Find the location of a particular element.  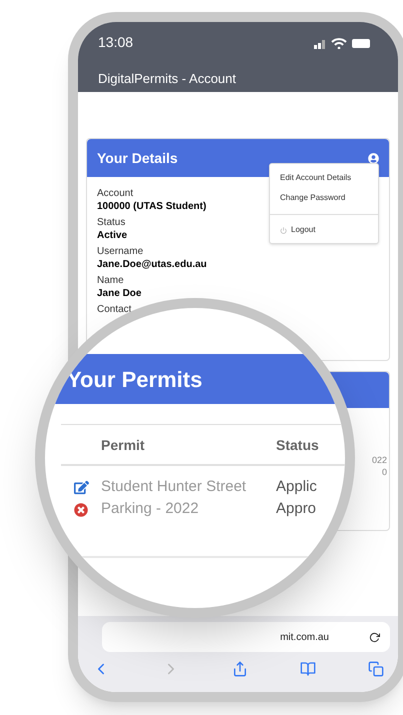

user-icon is located at coordinates (373, 158).